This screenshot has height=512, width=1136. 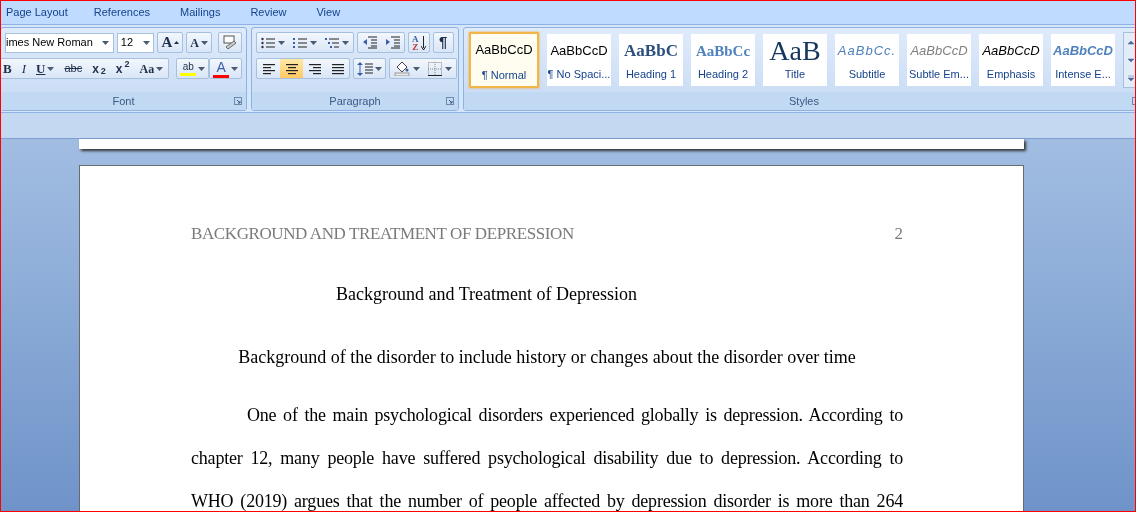 What do you see at coordinates (355, 101) in the screenshot?
I see `group-title: Paragraph` at bounding box center [355, 101].